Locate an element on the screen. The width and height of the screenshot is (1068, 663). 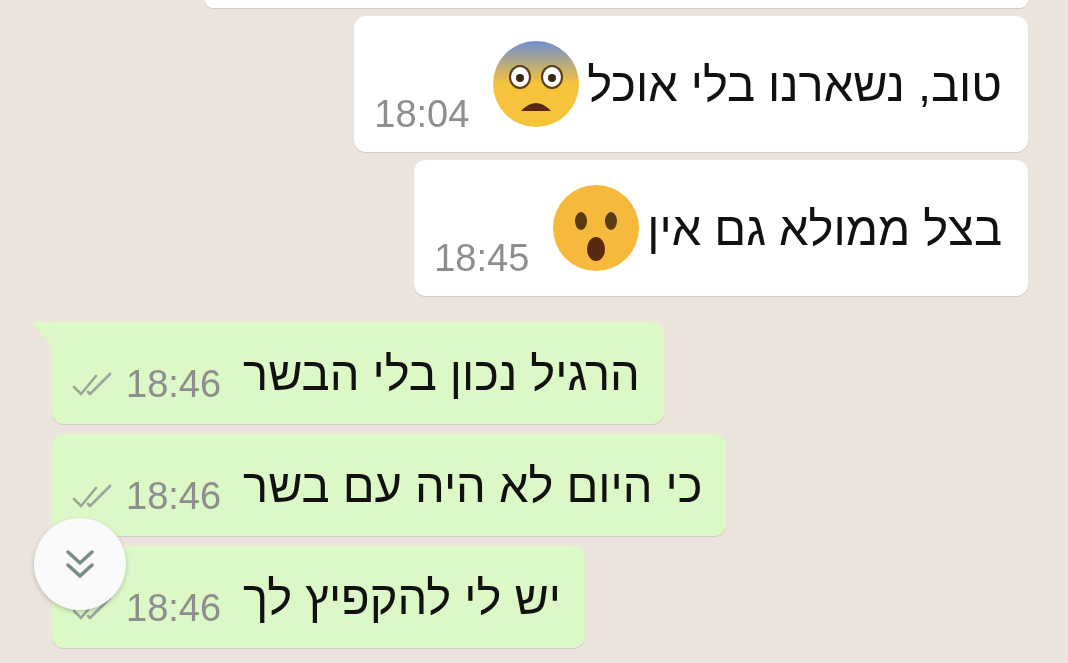
message-text: בצל ממולא גם אין is located at coordinates (824, 228).